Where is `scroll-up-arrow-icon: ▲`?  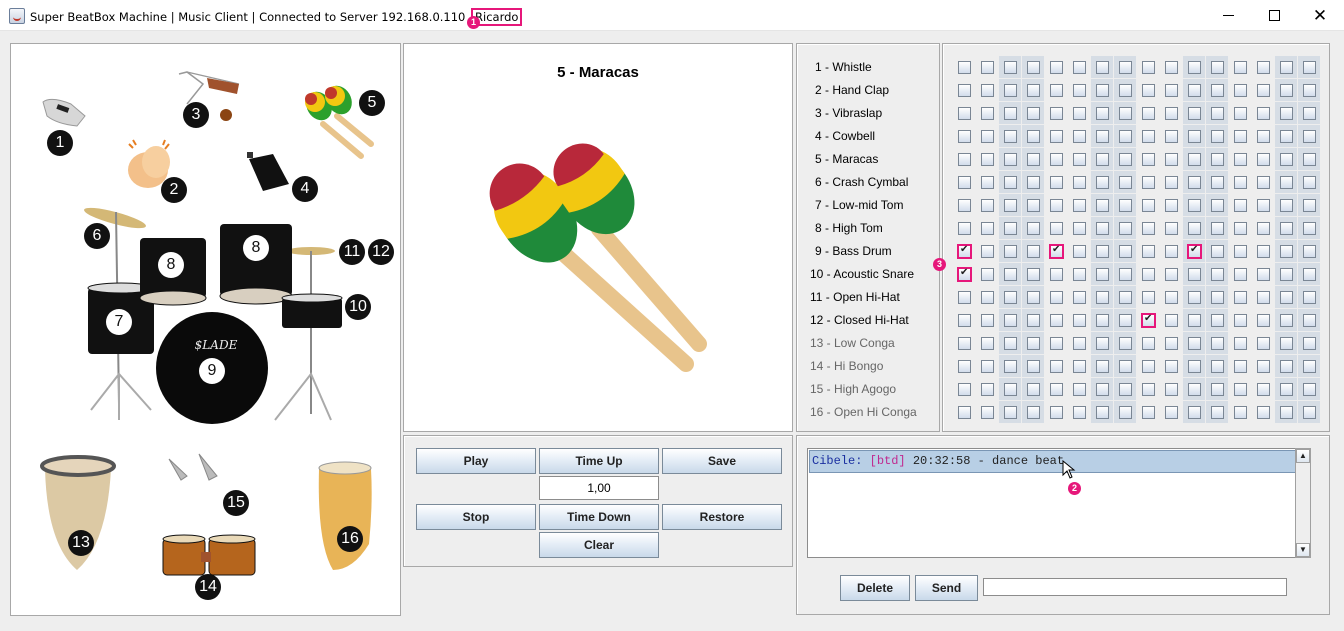
scroll-up-arrow-icon: ▲ is located at coordinates (1303, 456).